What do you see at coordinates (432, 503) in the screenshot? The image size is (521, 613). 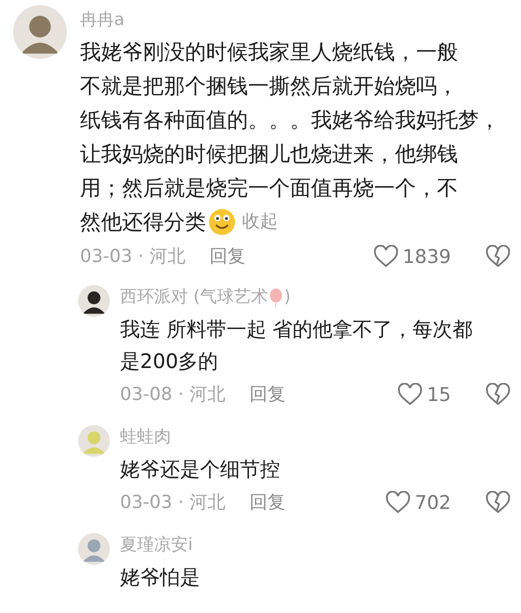 I see `like-count: 702` at bounding box center [432, 503].